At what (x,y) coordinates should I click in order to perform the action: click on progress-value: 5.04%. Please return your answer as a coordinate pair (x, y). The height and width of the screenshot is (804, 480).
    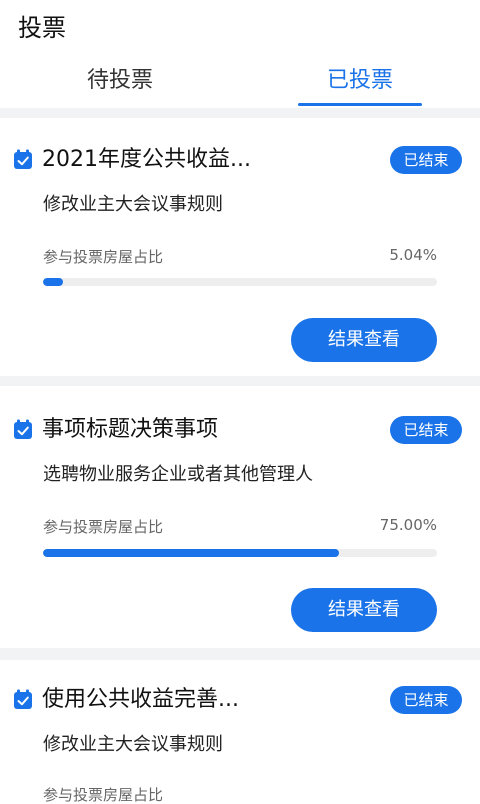
    Looking at the image, I should click on (413, 255).